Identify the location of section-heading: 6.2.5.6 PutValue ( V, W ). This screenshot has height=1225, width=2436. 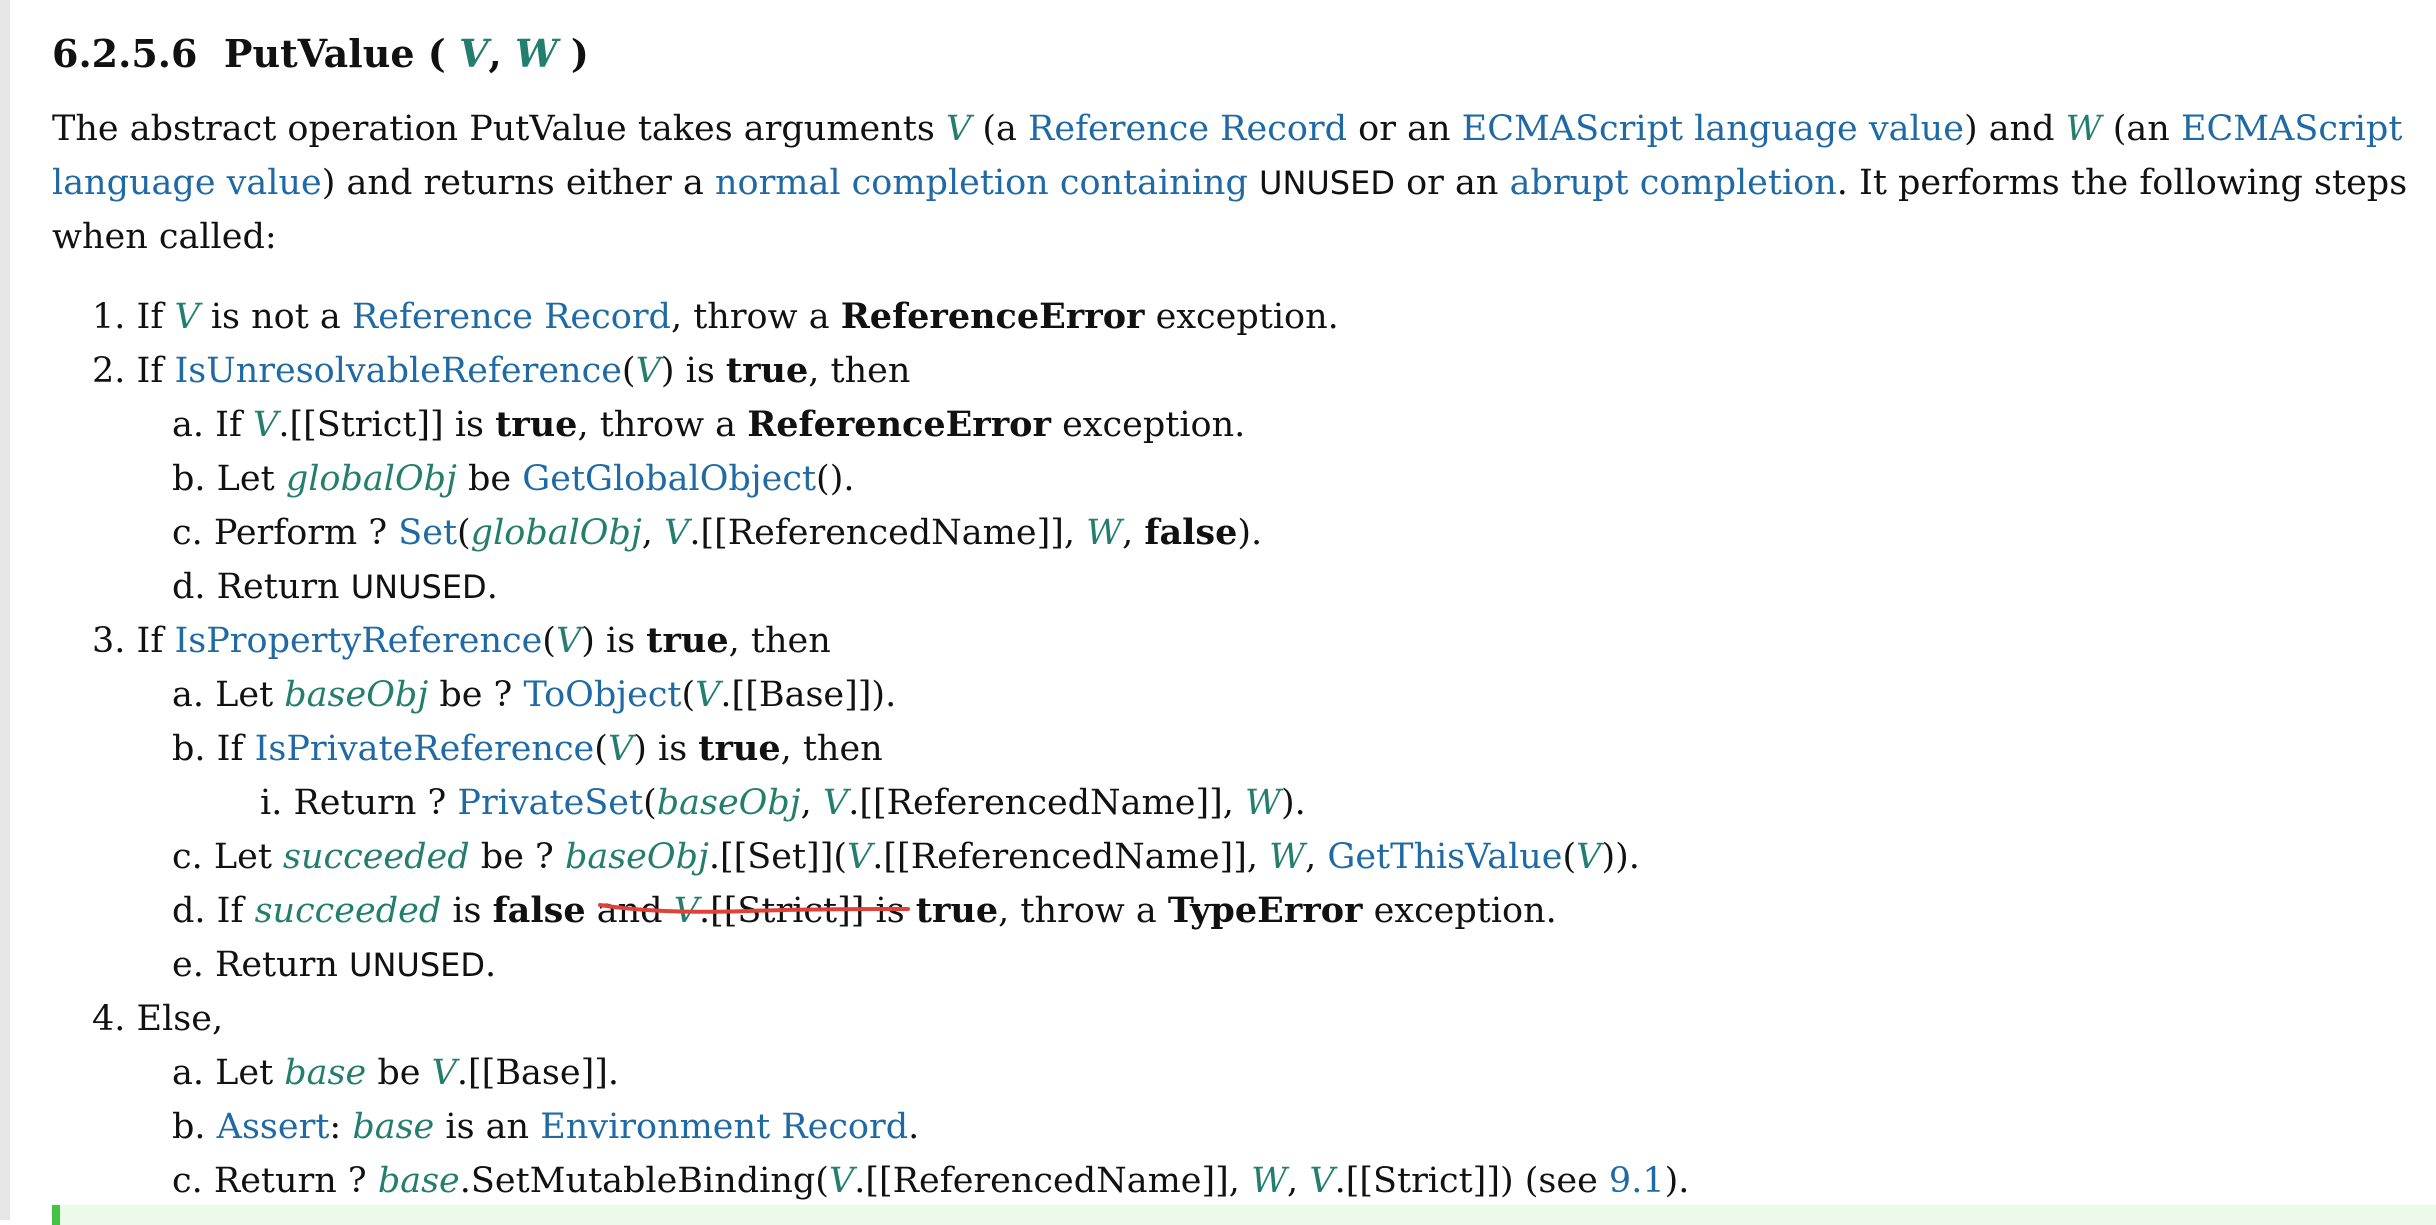
(1237, 54).